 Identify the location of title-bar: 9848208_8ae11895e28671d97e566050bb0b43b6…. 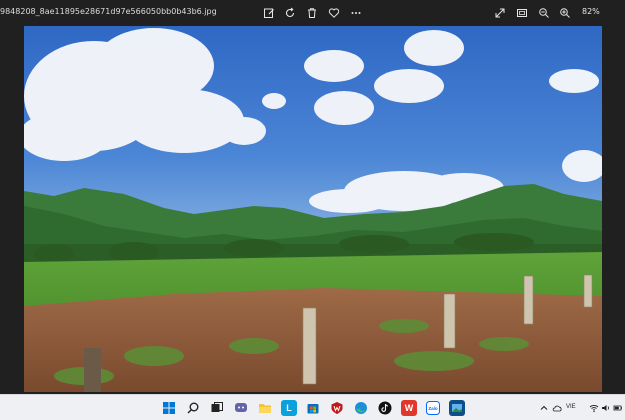
(312, 13).